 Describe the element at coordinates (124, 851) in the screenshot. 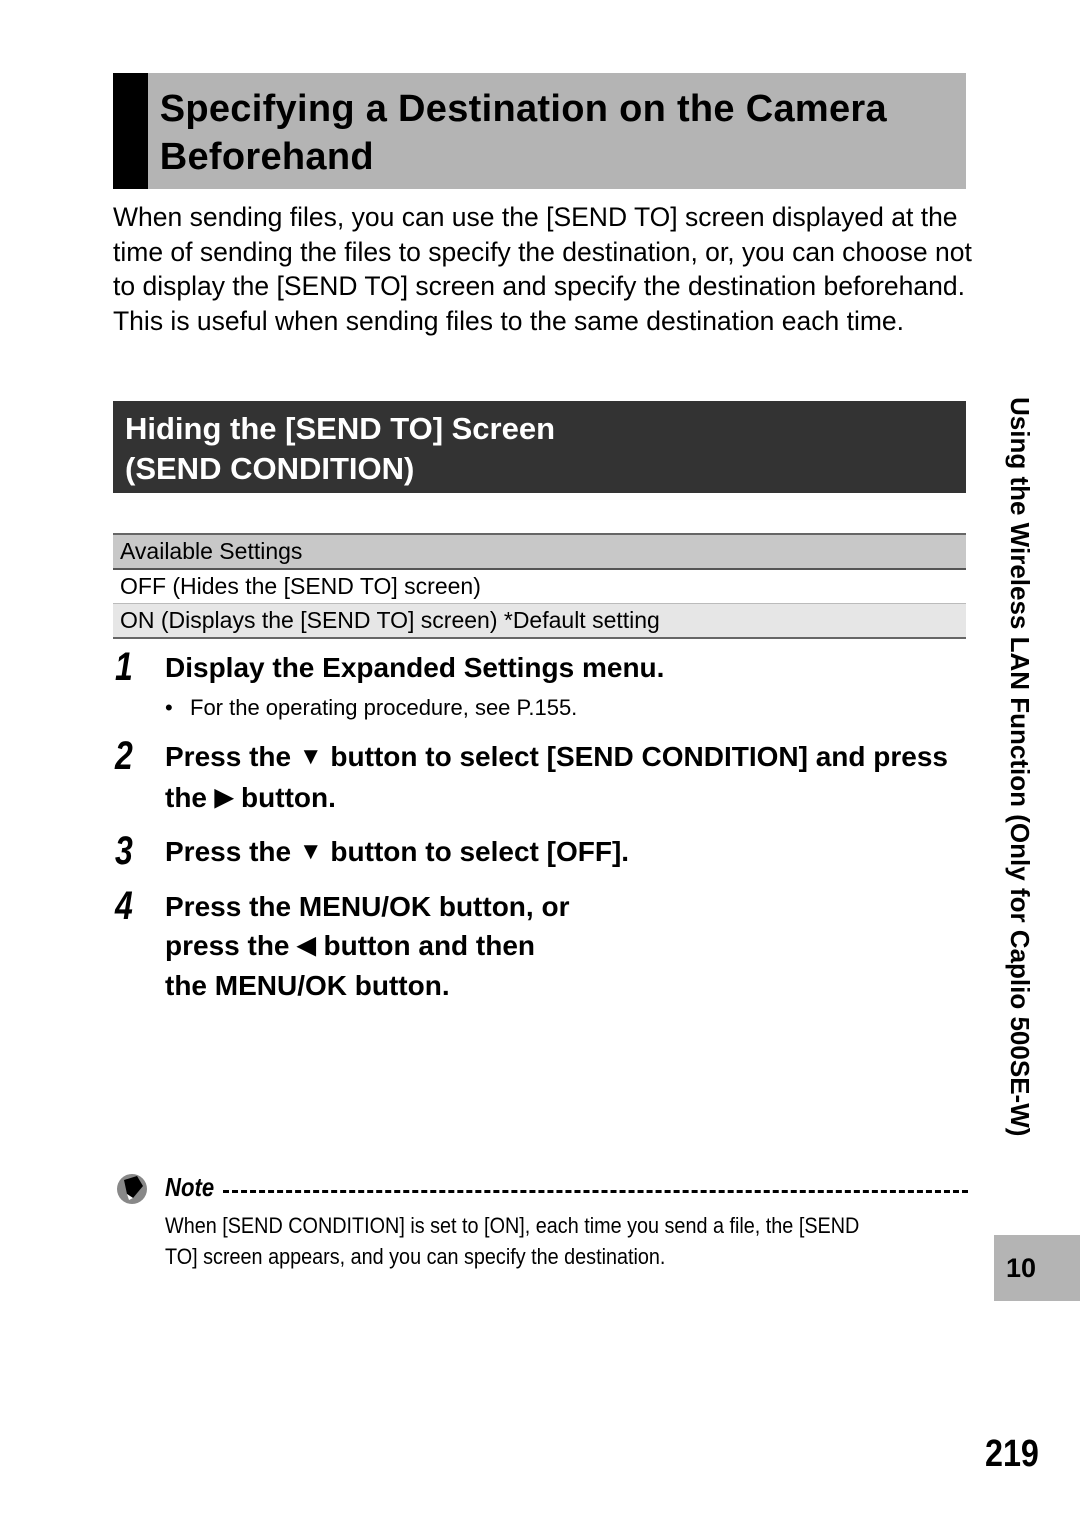

I see `step-number: 3` at that location.